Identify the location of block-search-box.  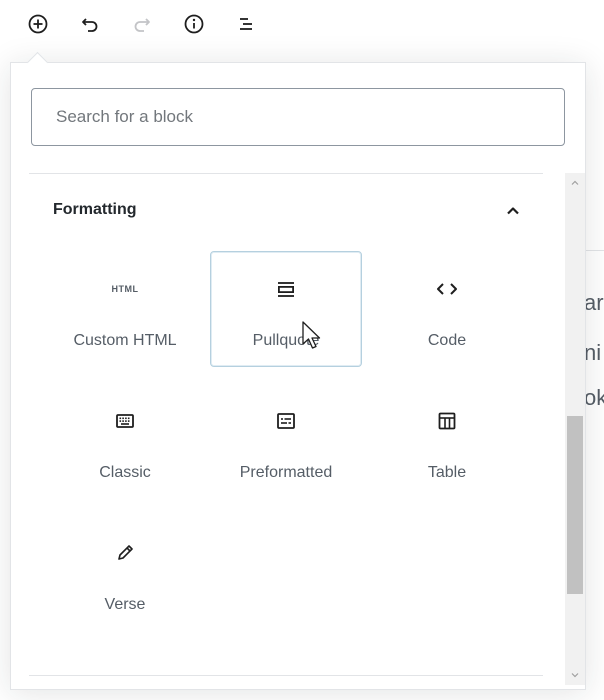
(298, 117).